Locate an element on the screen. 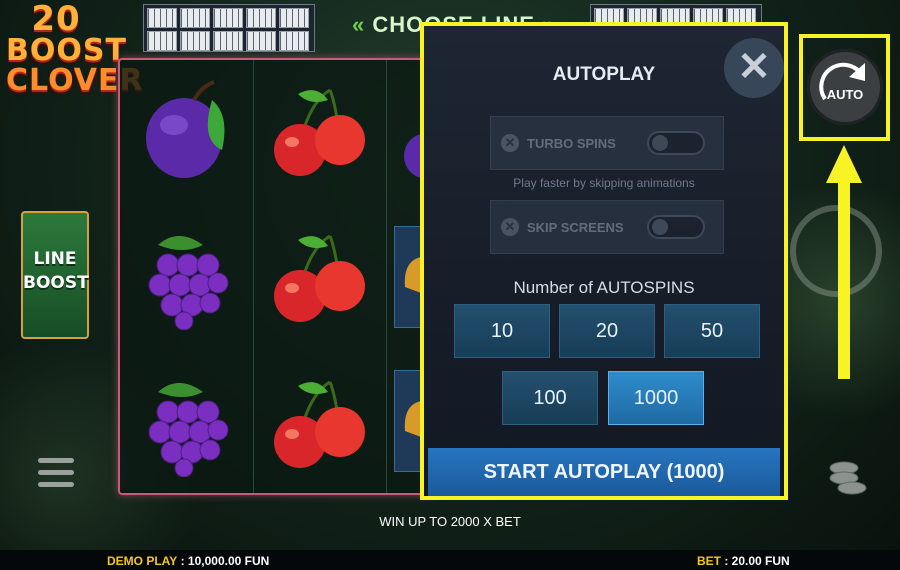 The height and width of the screenshot is (570, 900). auto-button: AUTO is located at coordinates (845, 87).